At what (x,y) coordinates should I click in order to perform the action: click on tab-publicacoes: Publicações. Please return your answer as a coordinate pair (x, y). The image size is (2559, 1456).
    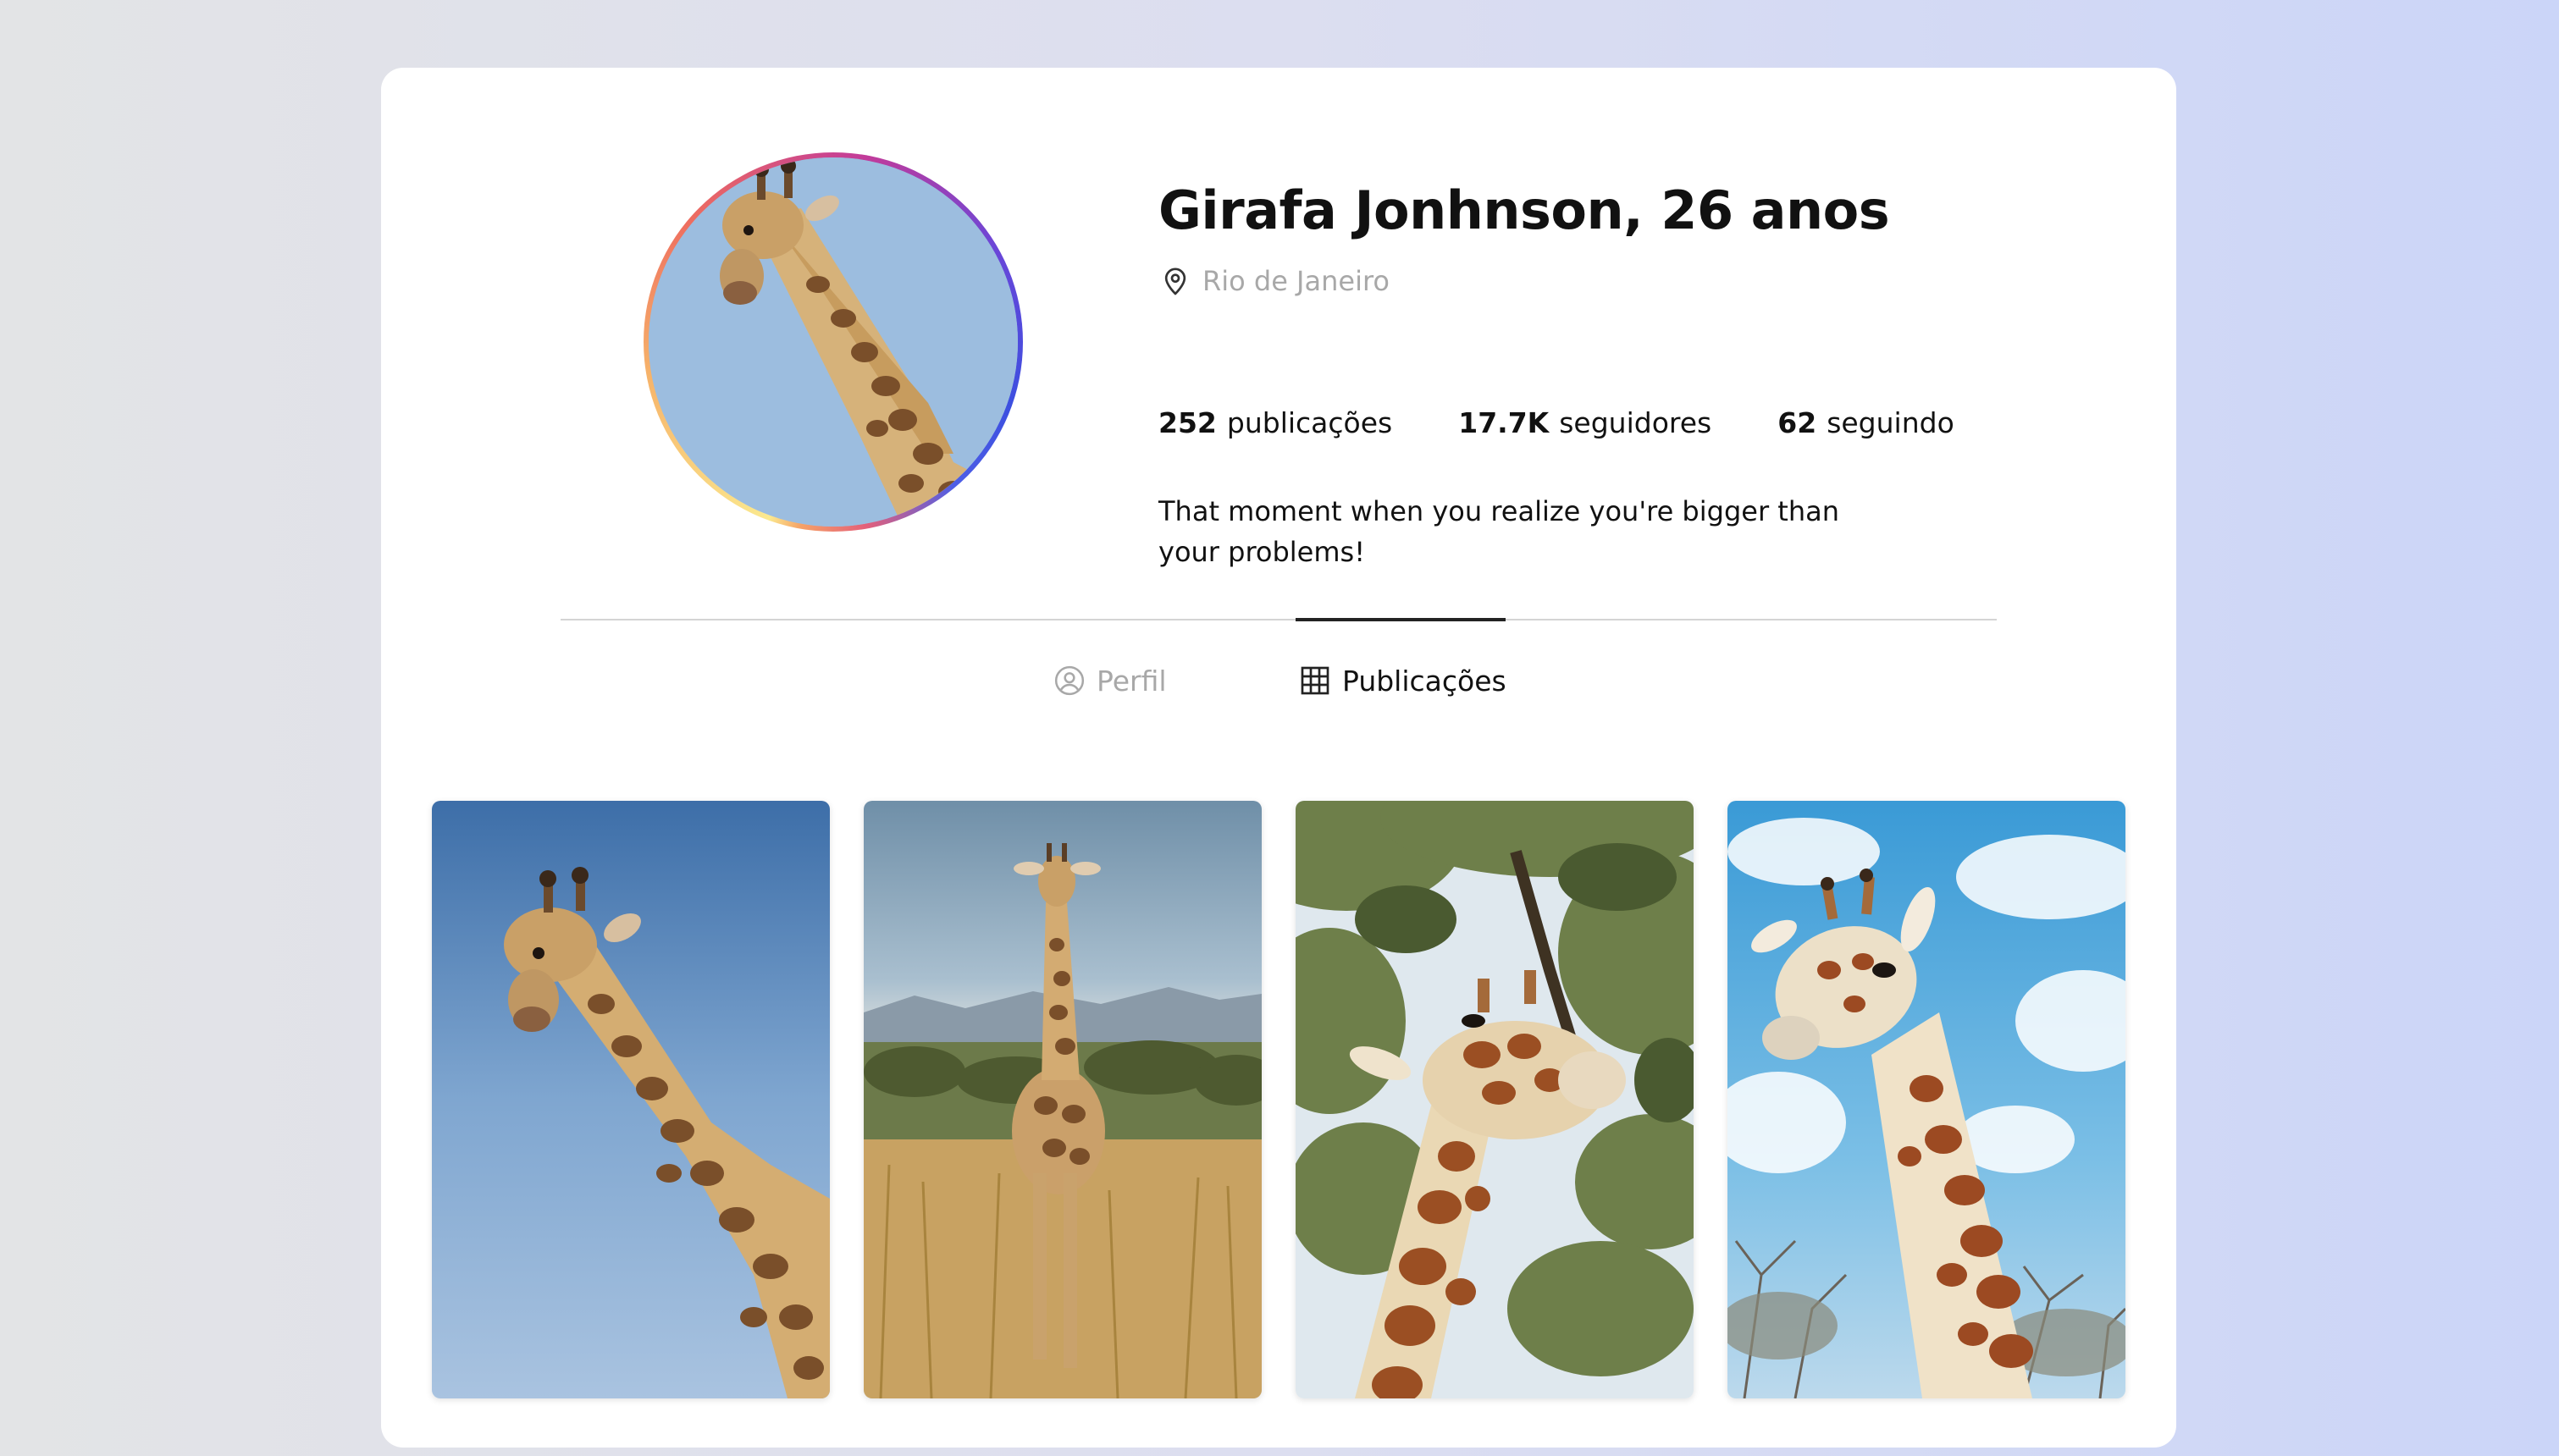
    Looking at the image, I should click on (1402, 681).